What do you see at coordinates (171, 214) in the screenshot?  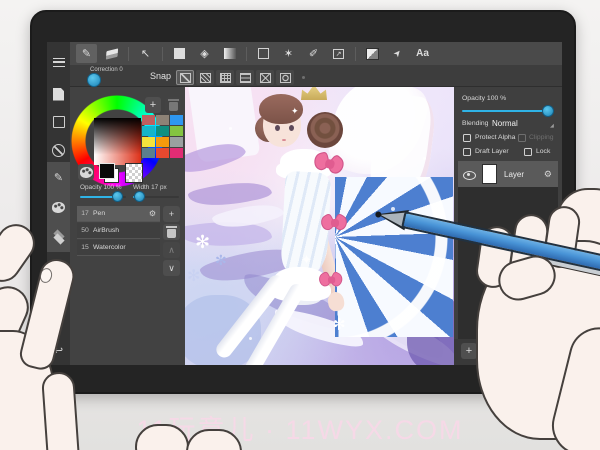 I see `add-brush-button: +` at bounding box center [171, 214].